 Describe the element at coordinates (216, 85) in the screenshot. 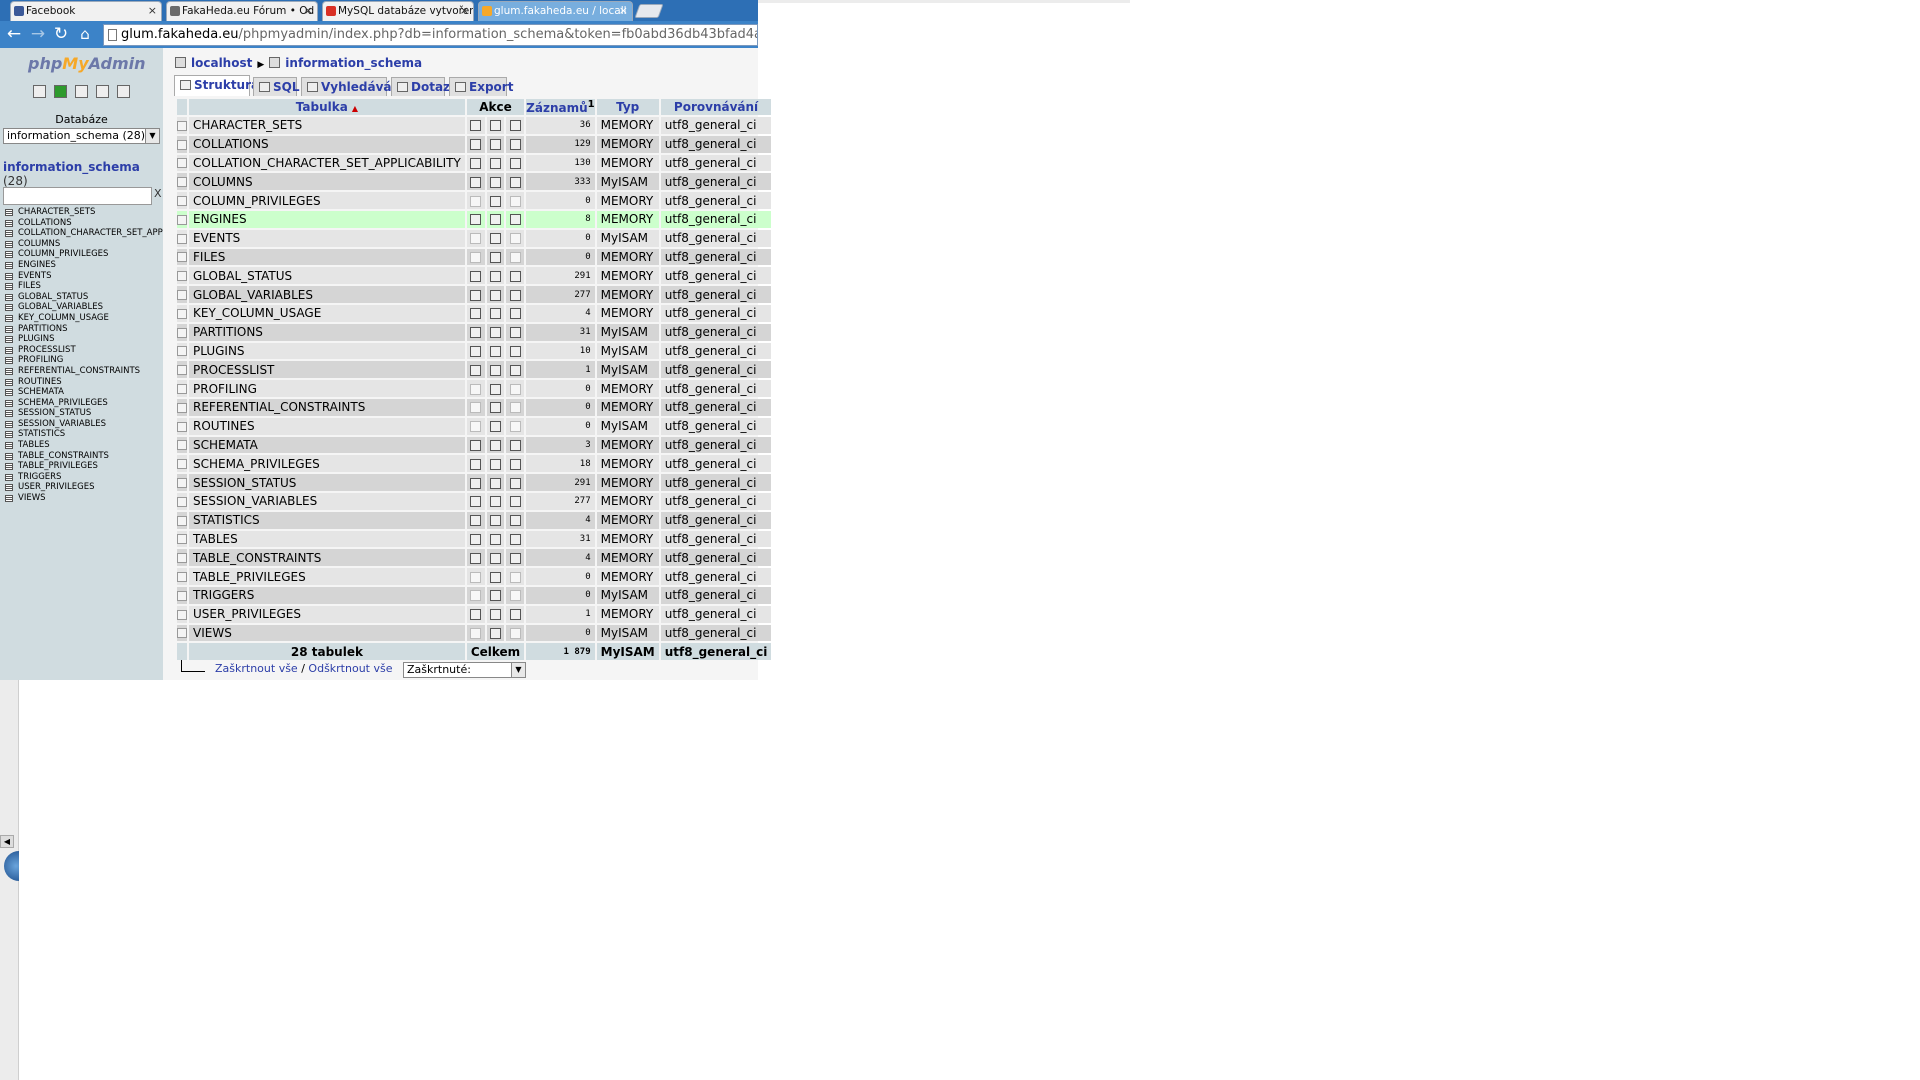

I see `tab-struktura: Struktura` at that location.